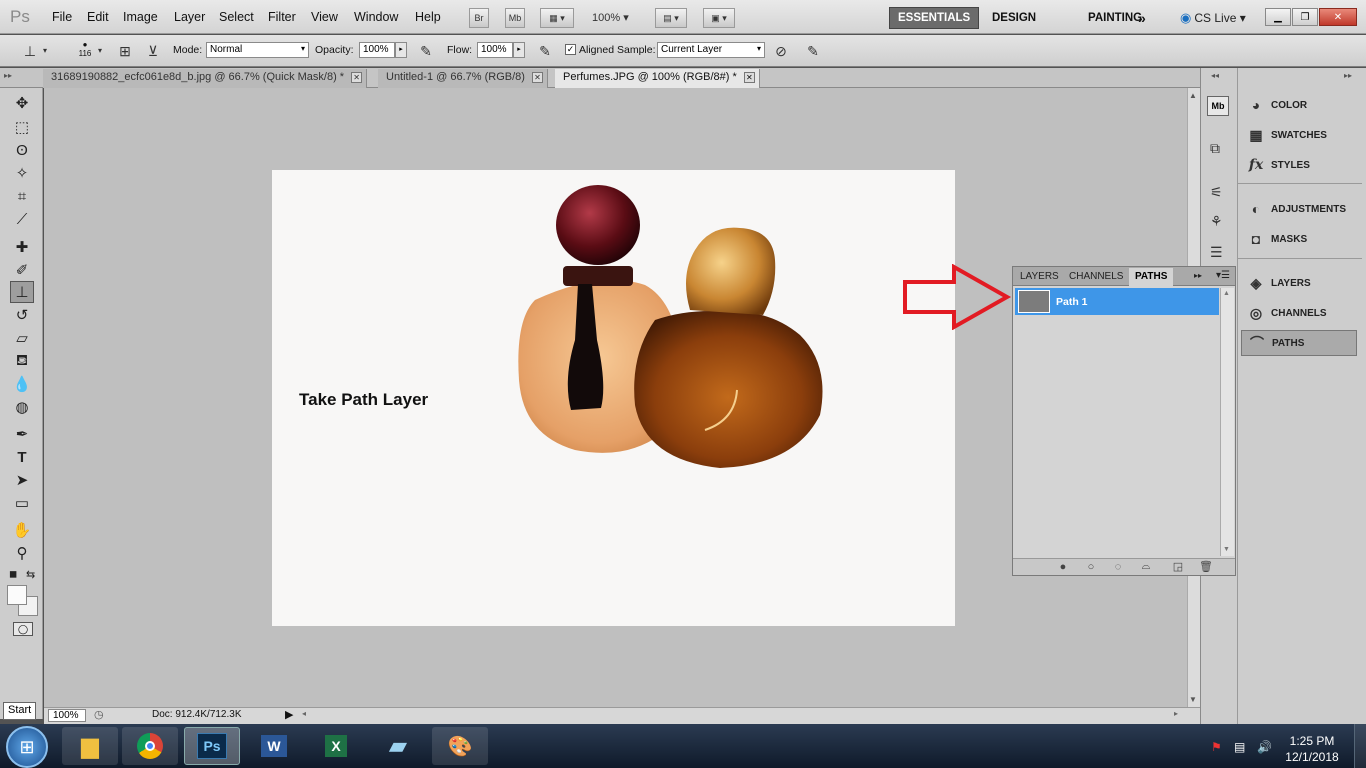 Image resolution: width=1366 pixels, height=768 pixels. What do you see at coordinates (1198, 275) in the screenshot?
I see `panel-collapse-icon: ▸▸` at bounding box center [1198, 275].